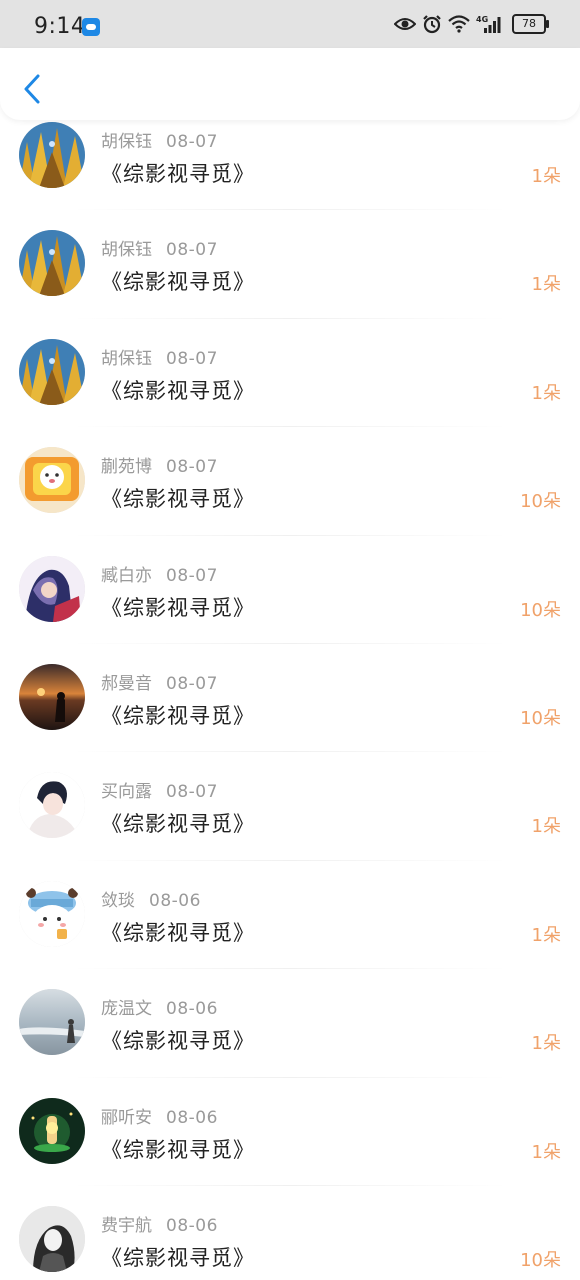  I want to click on system-icons: 4G 78, so click(471, 24).